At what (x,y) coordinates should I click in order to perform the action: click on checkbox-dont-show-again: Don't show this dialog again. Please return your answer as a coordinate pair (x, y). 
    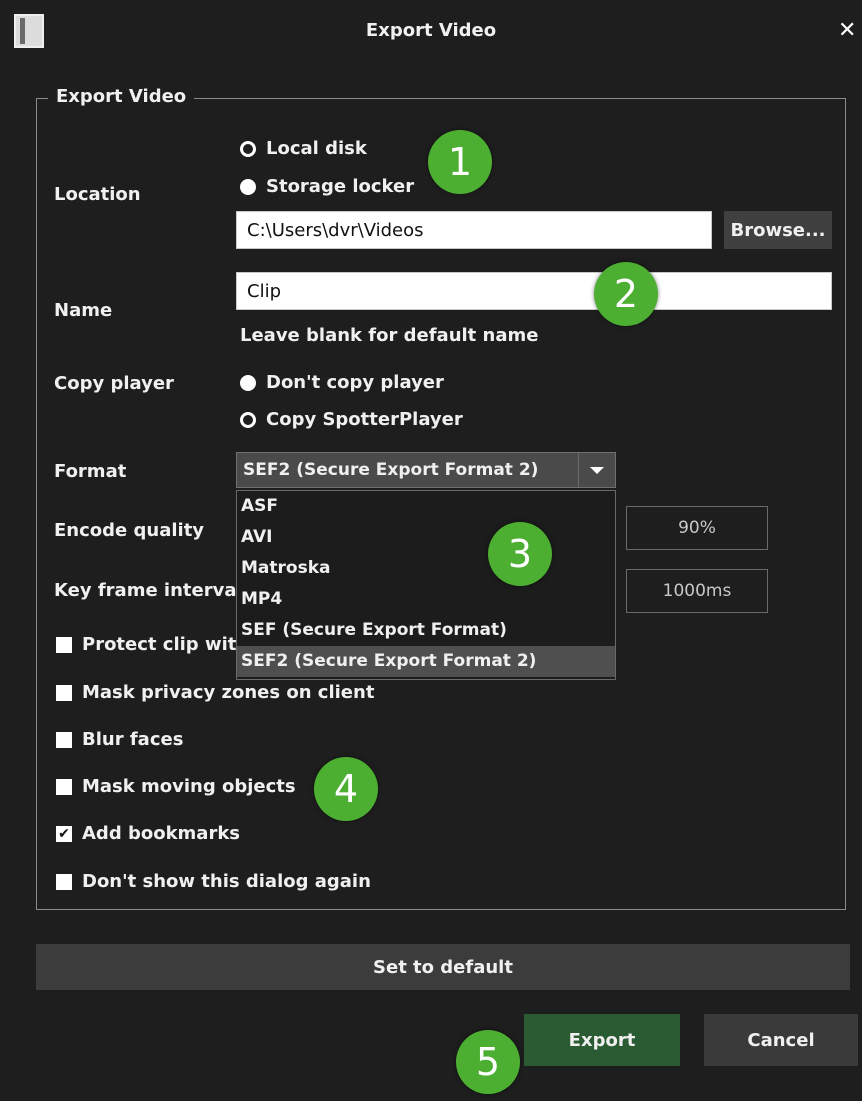
    Looking at the image, I should click on (213, 881).